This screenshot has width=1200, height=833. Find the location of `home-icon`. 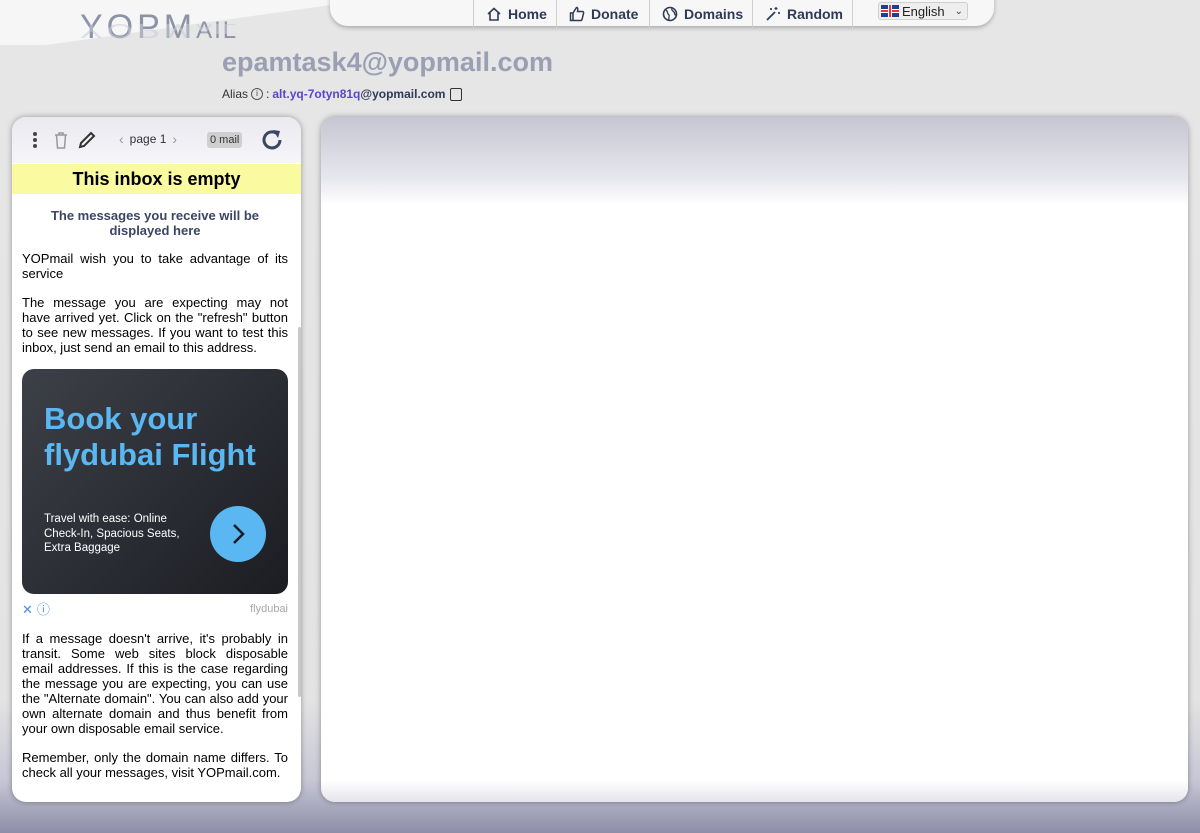

home-icon is located at coordinates (494, 14).